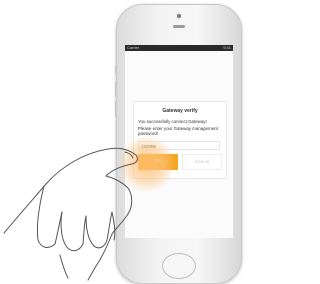  I want to click on dialog-success-message: You successfully connect Gateway!, so click(172, 121).